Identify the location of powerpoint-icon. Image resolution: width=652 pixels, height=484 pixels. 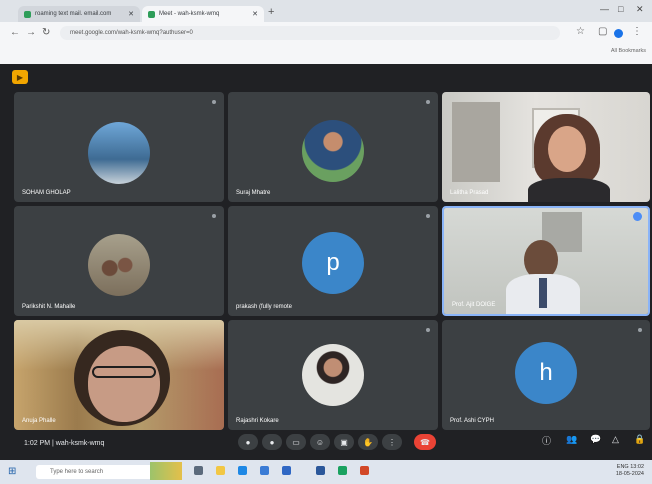
(364, 470).